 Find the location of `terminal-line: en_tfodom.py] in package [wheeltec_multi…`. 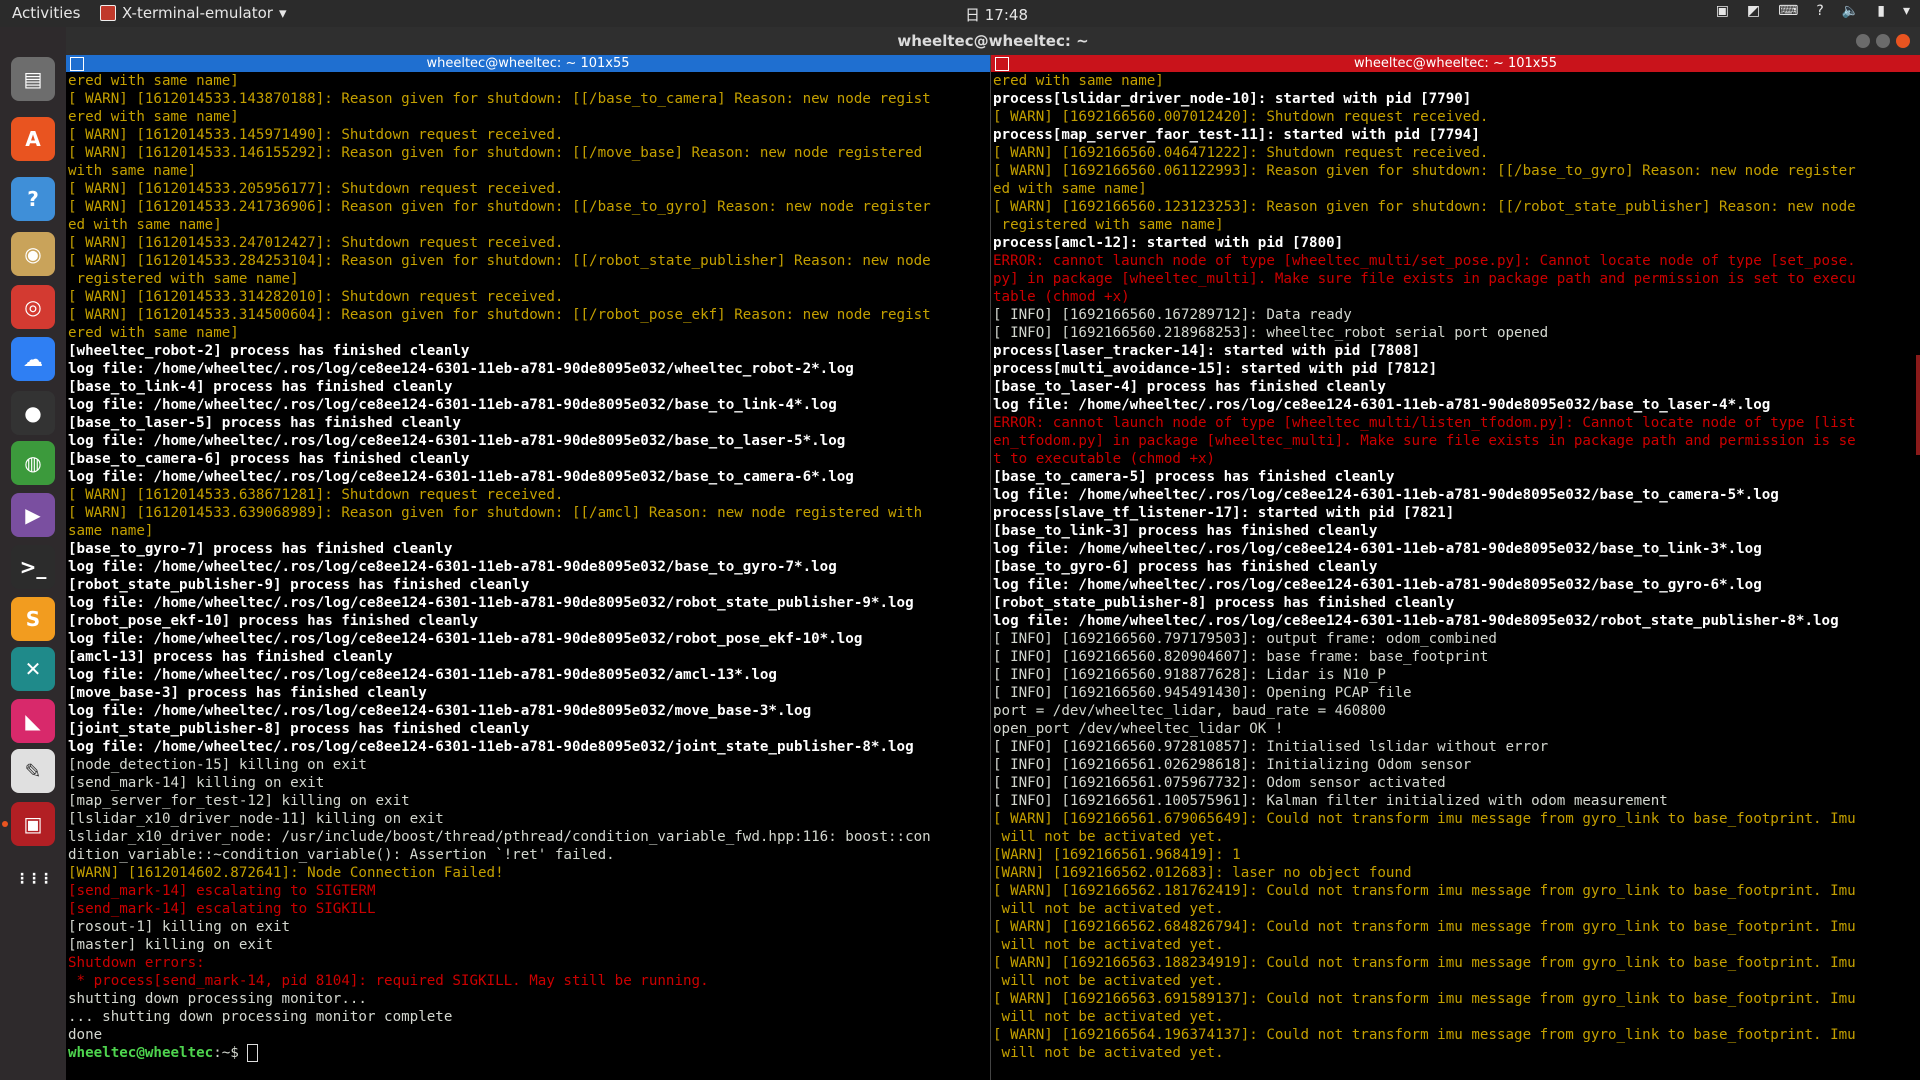

terminal-line: en_tfodom.py] in package [wheeltec_multi… is located at coordinates (1424, 441).